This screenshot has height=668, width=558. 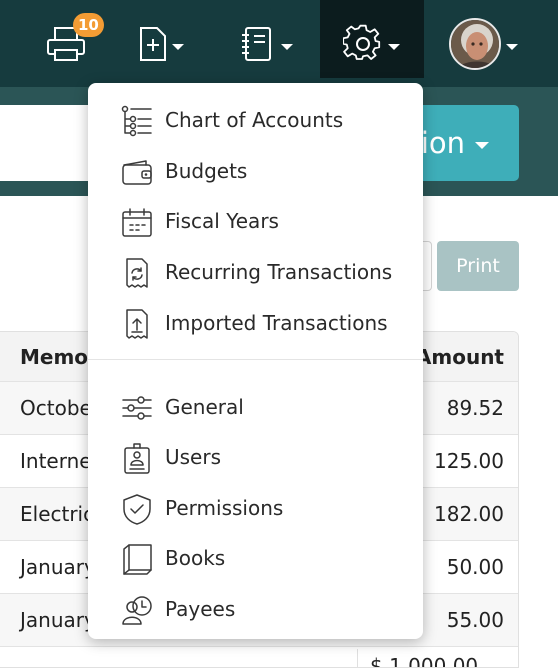 I want to click on menu-item-users: Users, so click(x=255, y=457).